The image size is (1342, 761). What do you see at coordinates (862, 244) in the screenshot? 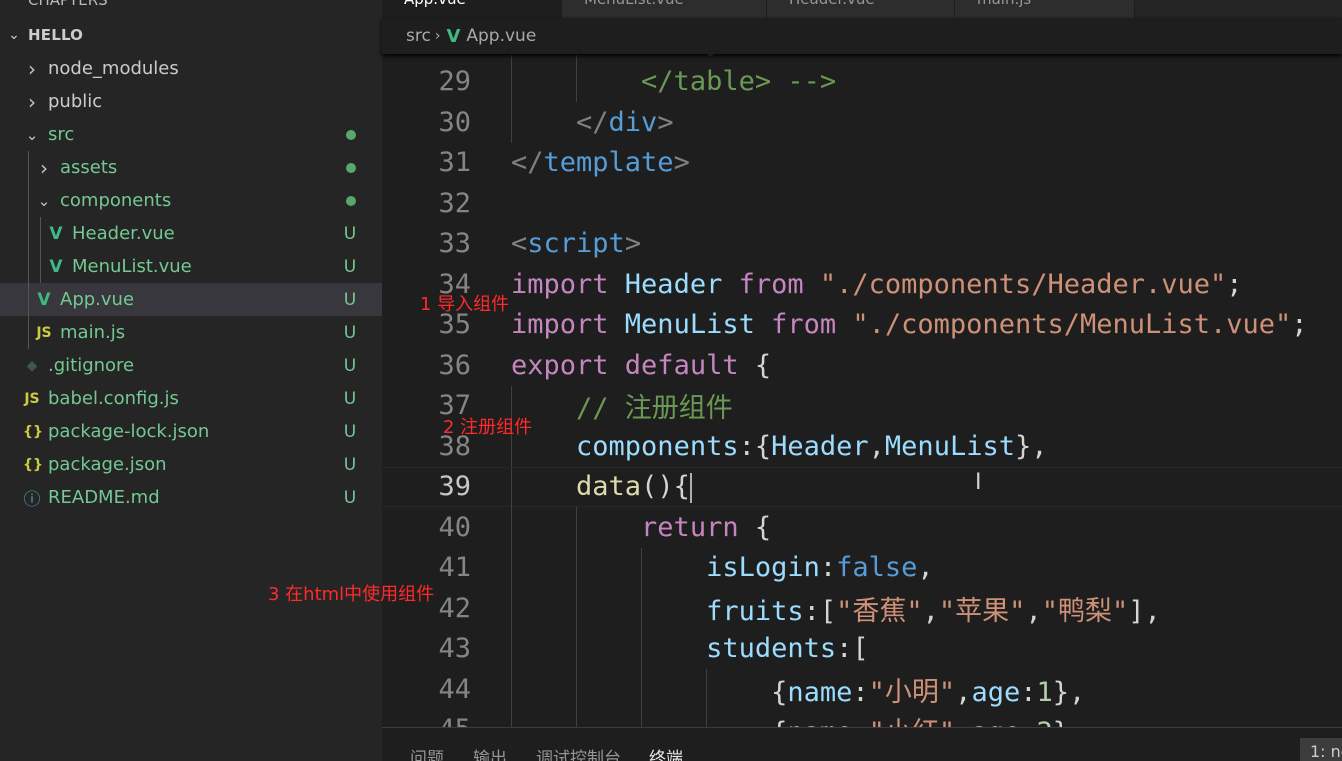
I see `code-line: 33 <script>` at bounding box center [862, 244].